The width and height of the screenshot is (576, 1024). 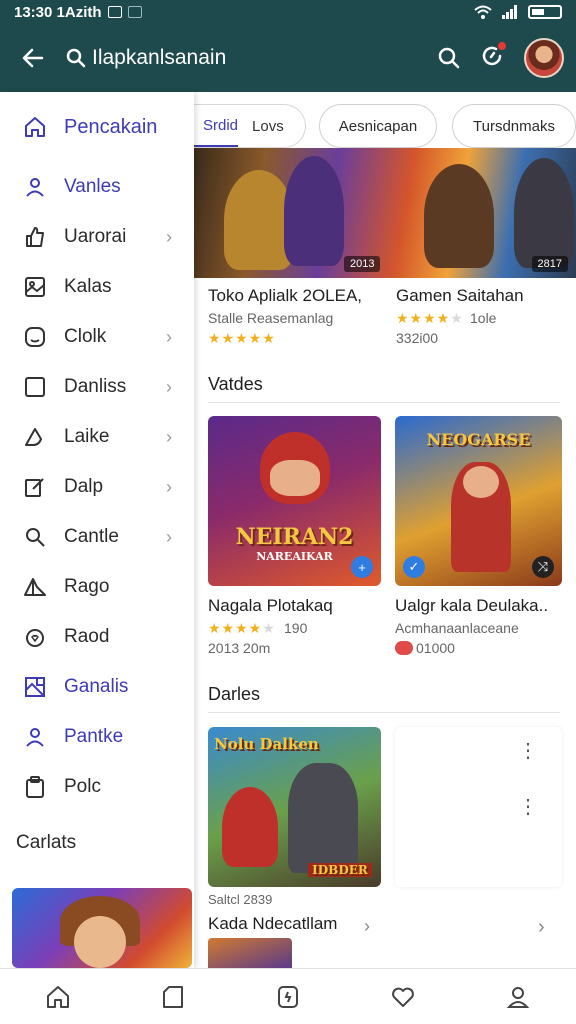 I want to click on drawer-item-label: Pantke, so click(x=94, y=736).